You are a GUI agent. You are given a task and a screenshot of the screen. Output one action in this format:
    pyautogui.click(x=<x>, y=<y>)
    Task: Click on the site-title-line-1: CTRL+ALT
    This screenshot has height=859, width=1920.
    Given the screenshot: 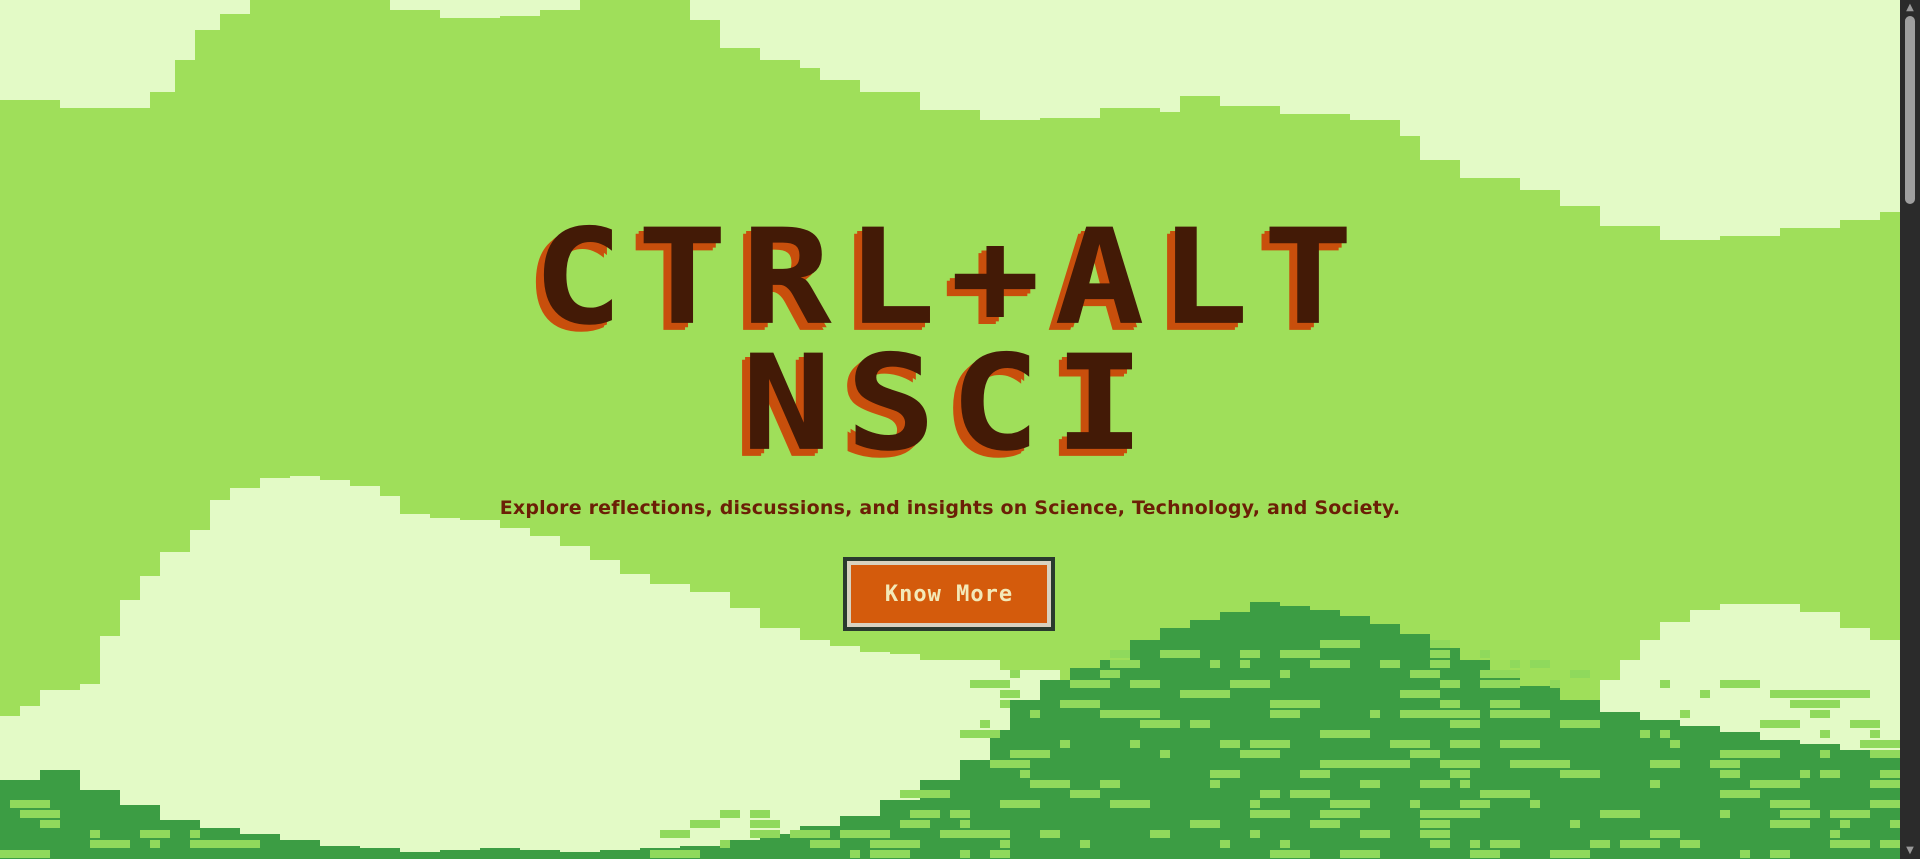 What is the action you would take?
    pyautogui.click(x=950, y=278)
    